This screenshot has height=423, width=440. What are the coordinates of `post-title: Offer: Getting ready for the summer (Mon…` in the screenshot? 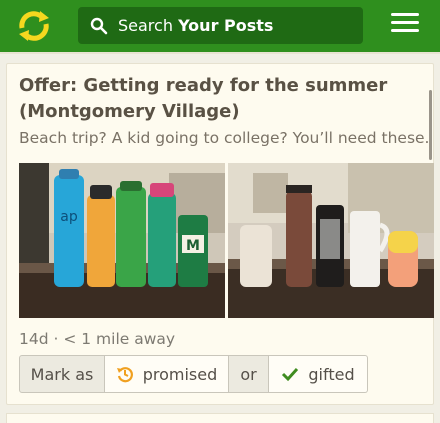 It's located at (219, 99).